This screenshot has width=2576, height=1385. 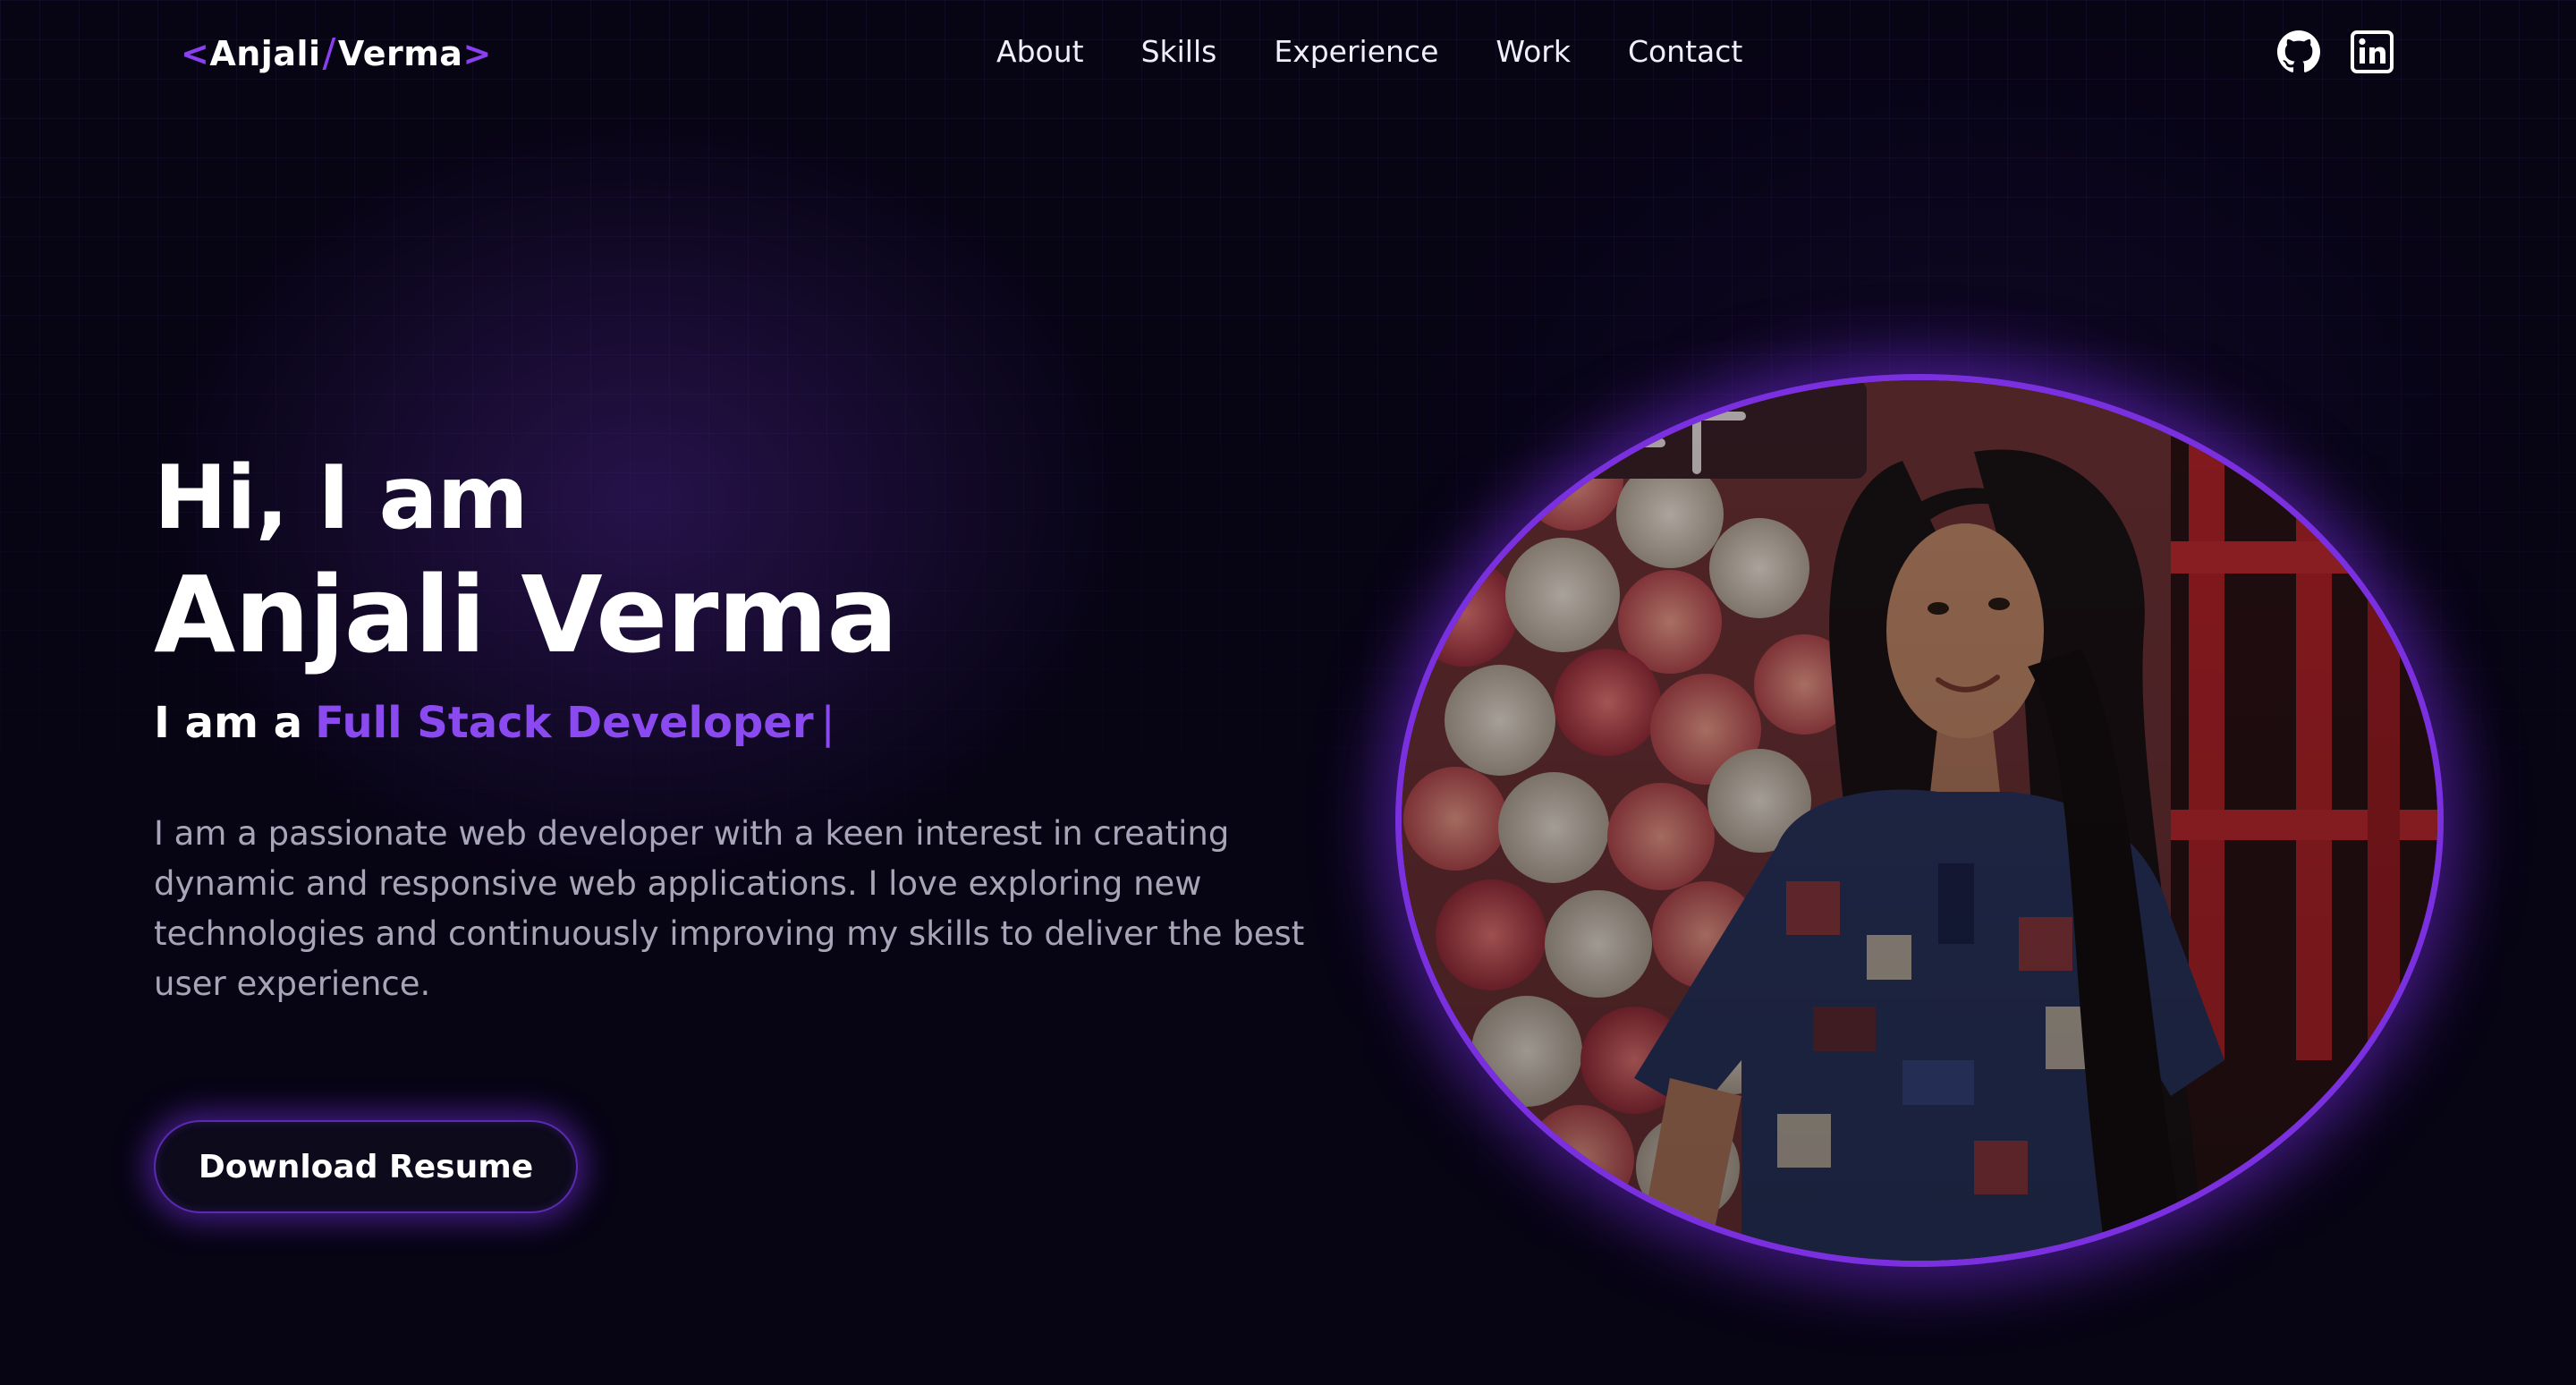 I want to click on logo-last-name: Verma, so click(x=400, y=53).